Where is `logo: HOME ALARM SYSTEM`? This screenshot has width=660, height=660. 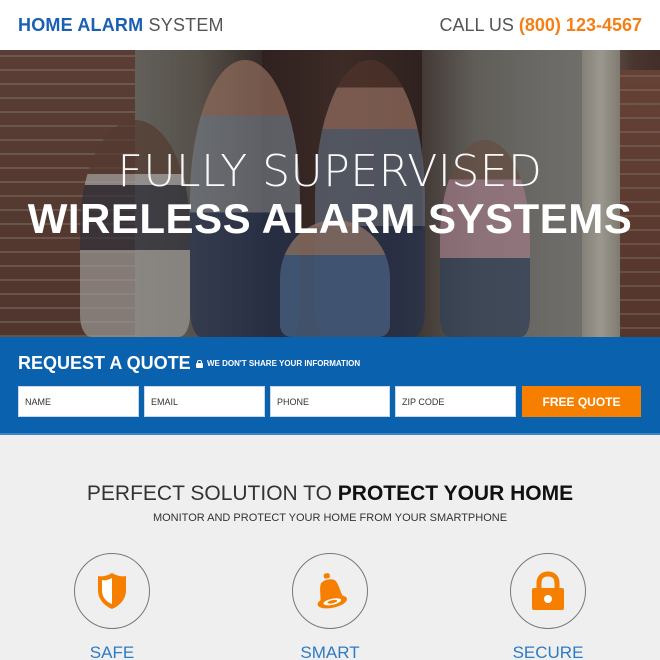
logo: HOME ALARM SYSTEM is located at coordinates (121, 25).